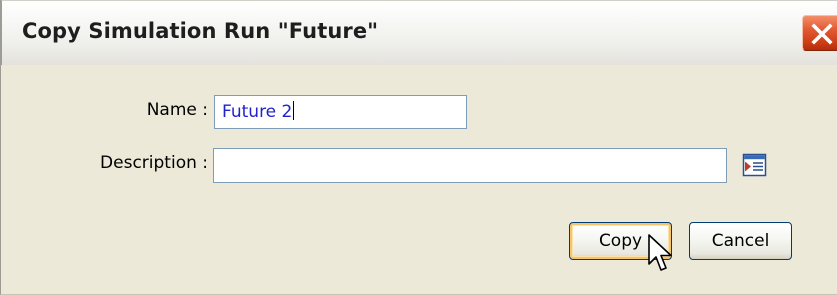 The width and height of the screenshot is (837, 295). What do you see at coordinates (470, 165) in the screenshot?
I see `description-input` at bounding box center [470, 165].